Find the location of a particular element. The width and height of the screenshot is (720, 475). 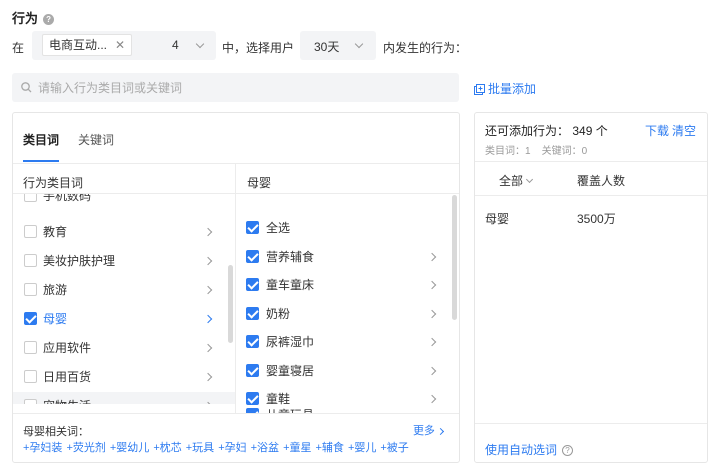

days-select: 30天 is located at coordinates (338, 45).